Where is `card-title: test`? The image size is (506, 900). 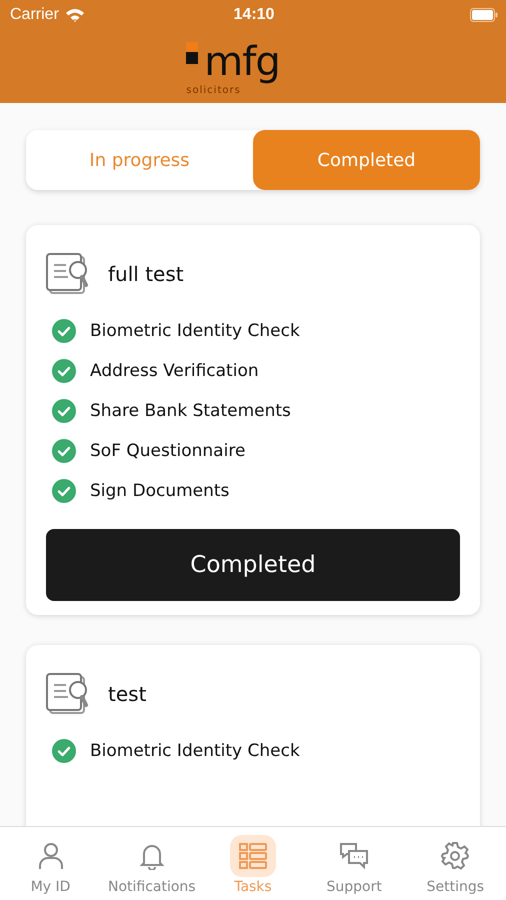
card-title: test is located at coordinates (127, 694).